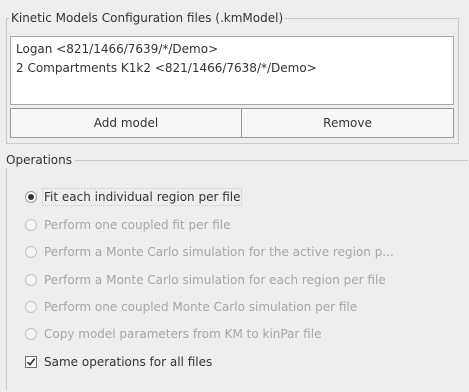  I want to click on option-fit-each-region: Fit each individual region per file, so click(134, 197).